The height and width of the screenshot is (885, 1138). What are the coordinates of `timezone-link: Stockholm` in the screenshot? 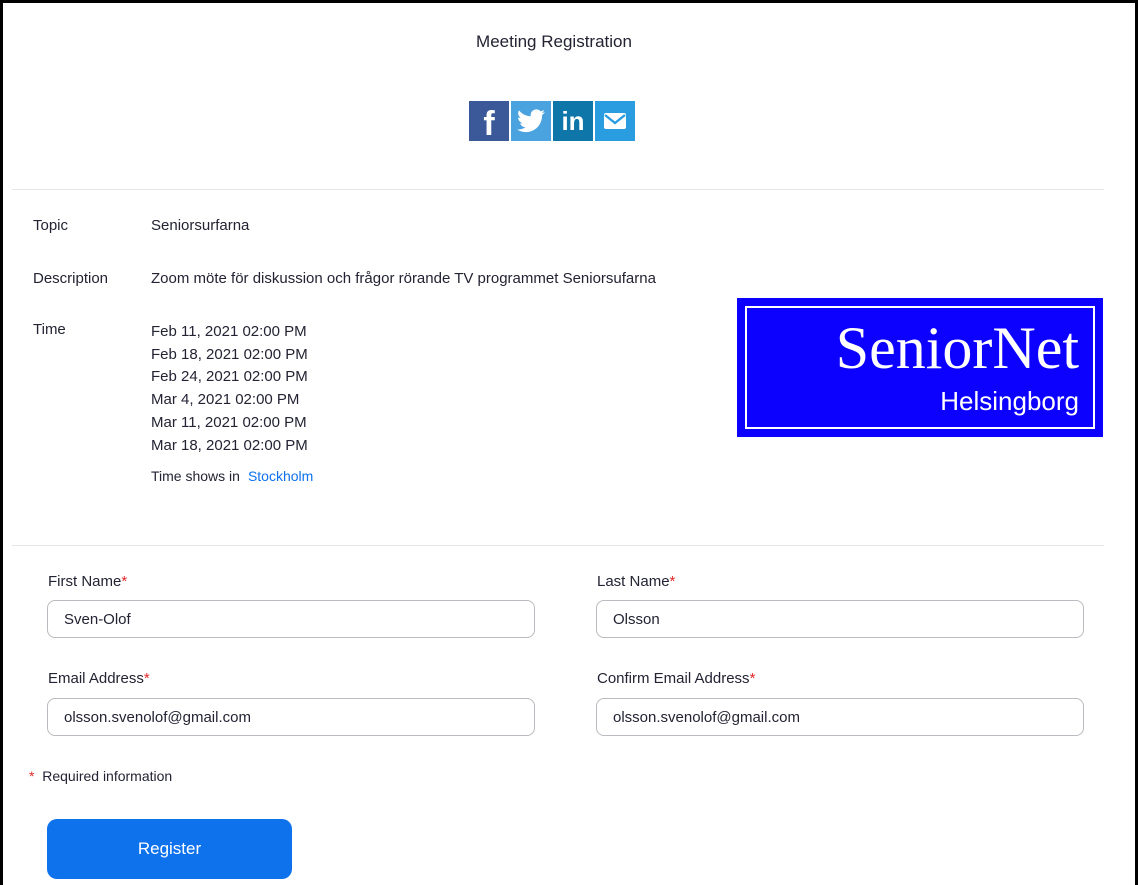 It's located at (280, 476).